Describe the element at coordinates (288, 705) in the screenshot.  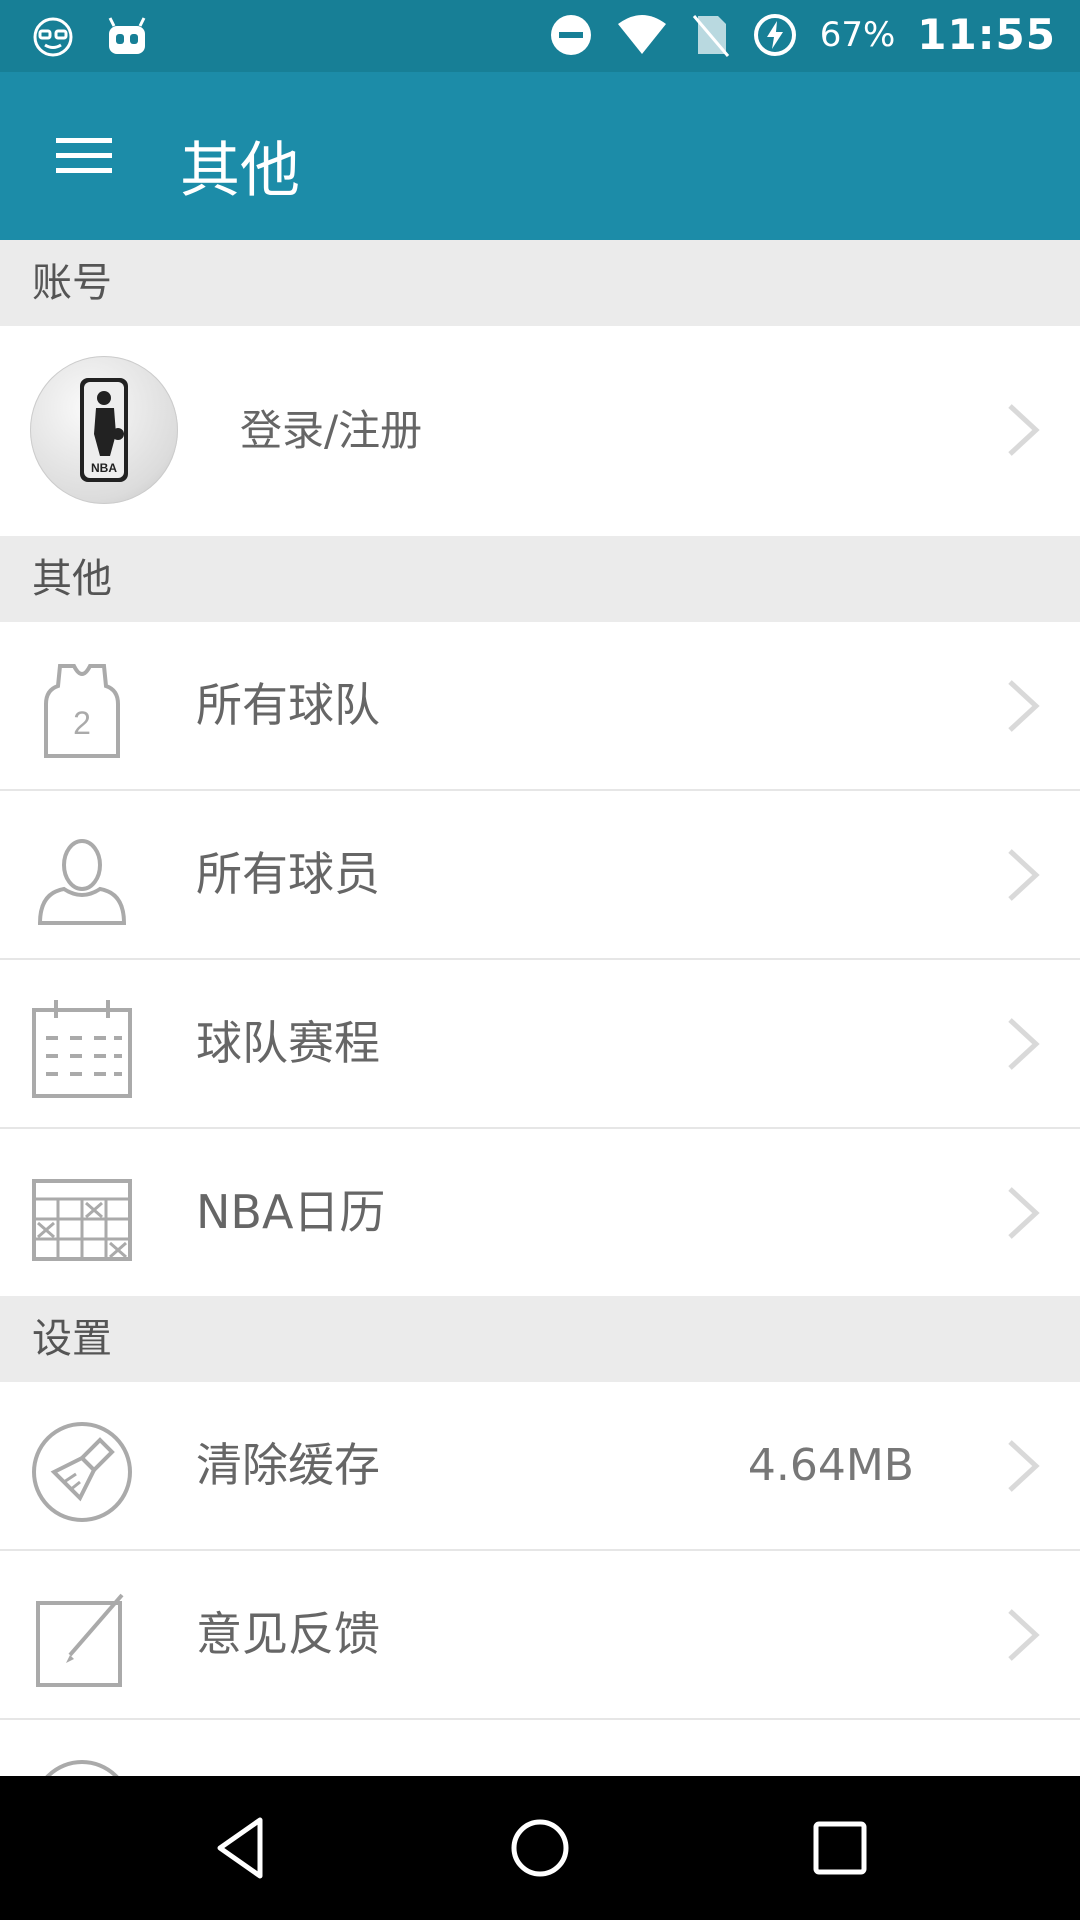
I see `all-teams-label: 所有球队` at that location.